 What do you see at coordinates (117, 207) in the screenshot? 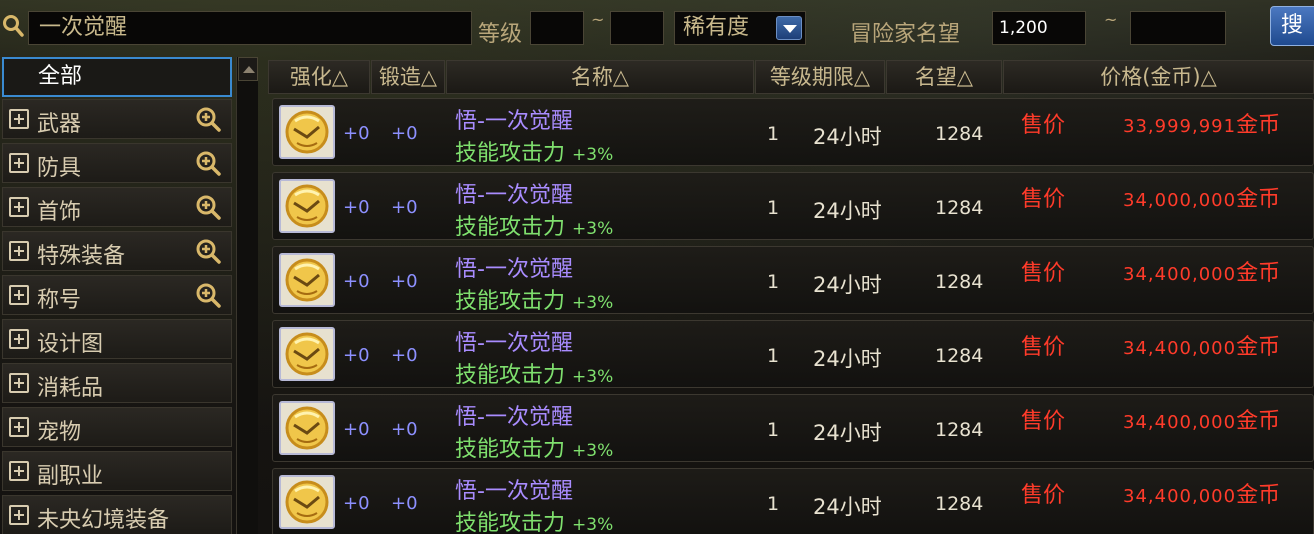
I see `sidebar-item-accessories: 首饰` at bounding box center [117, 207].